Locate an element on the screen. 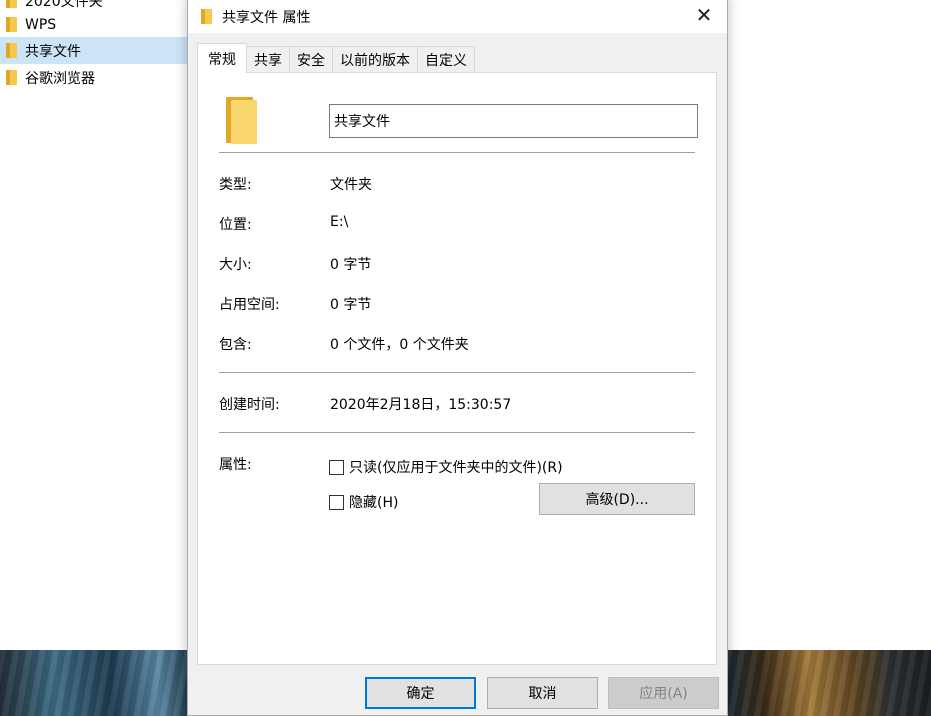 This screenshot has width=931, height=716. location-label: 位置: is located at coordinates (235, 225).